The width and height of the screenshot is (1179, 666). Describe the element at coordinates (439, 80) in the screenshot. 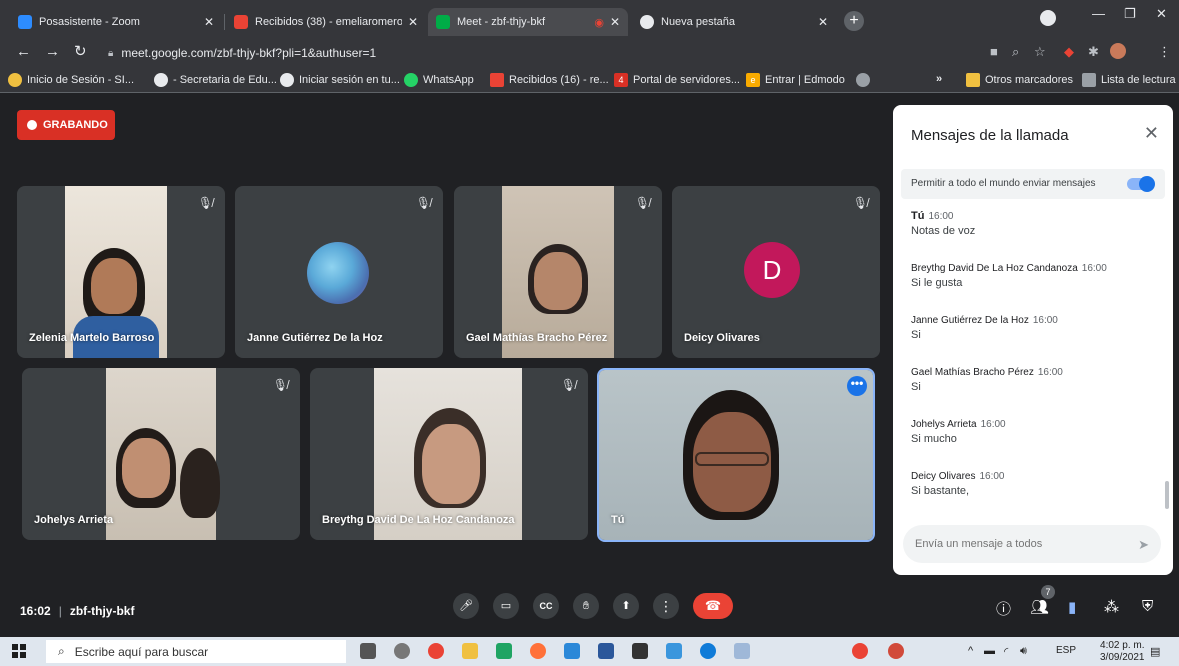

I see `bookmark-item: WhatsApp` at that location.